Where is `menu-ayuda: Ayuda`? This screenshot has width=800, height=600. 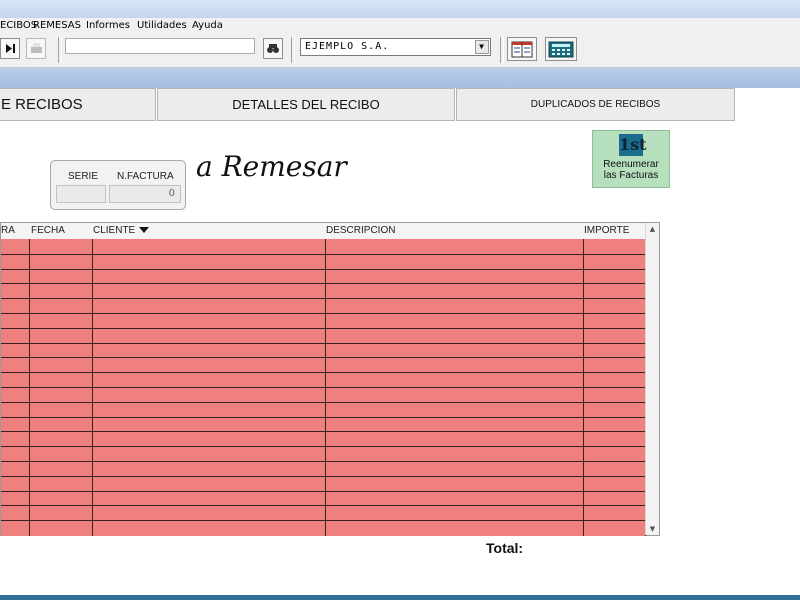 menu-ayuda: Ayuda is located at coordinates (207, 25).